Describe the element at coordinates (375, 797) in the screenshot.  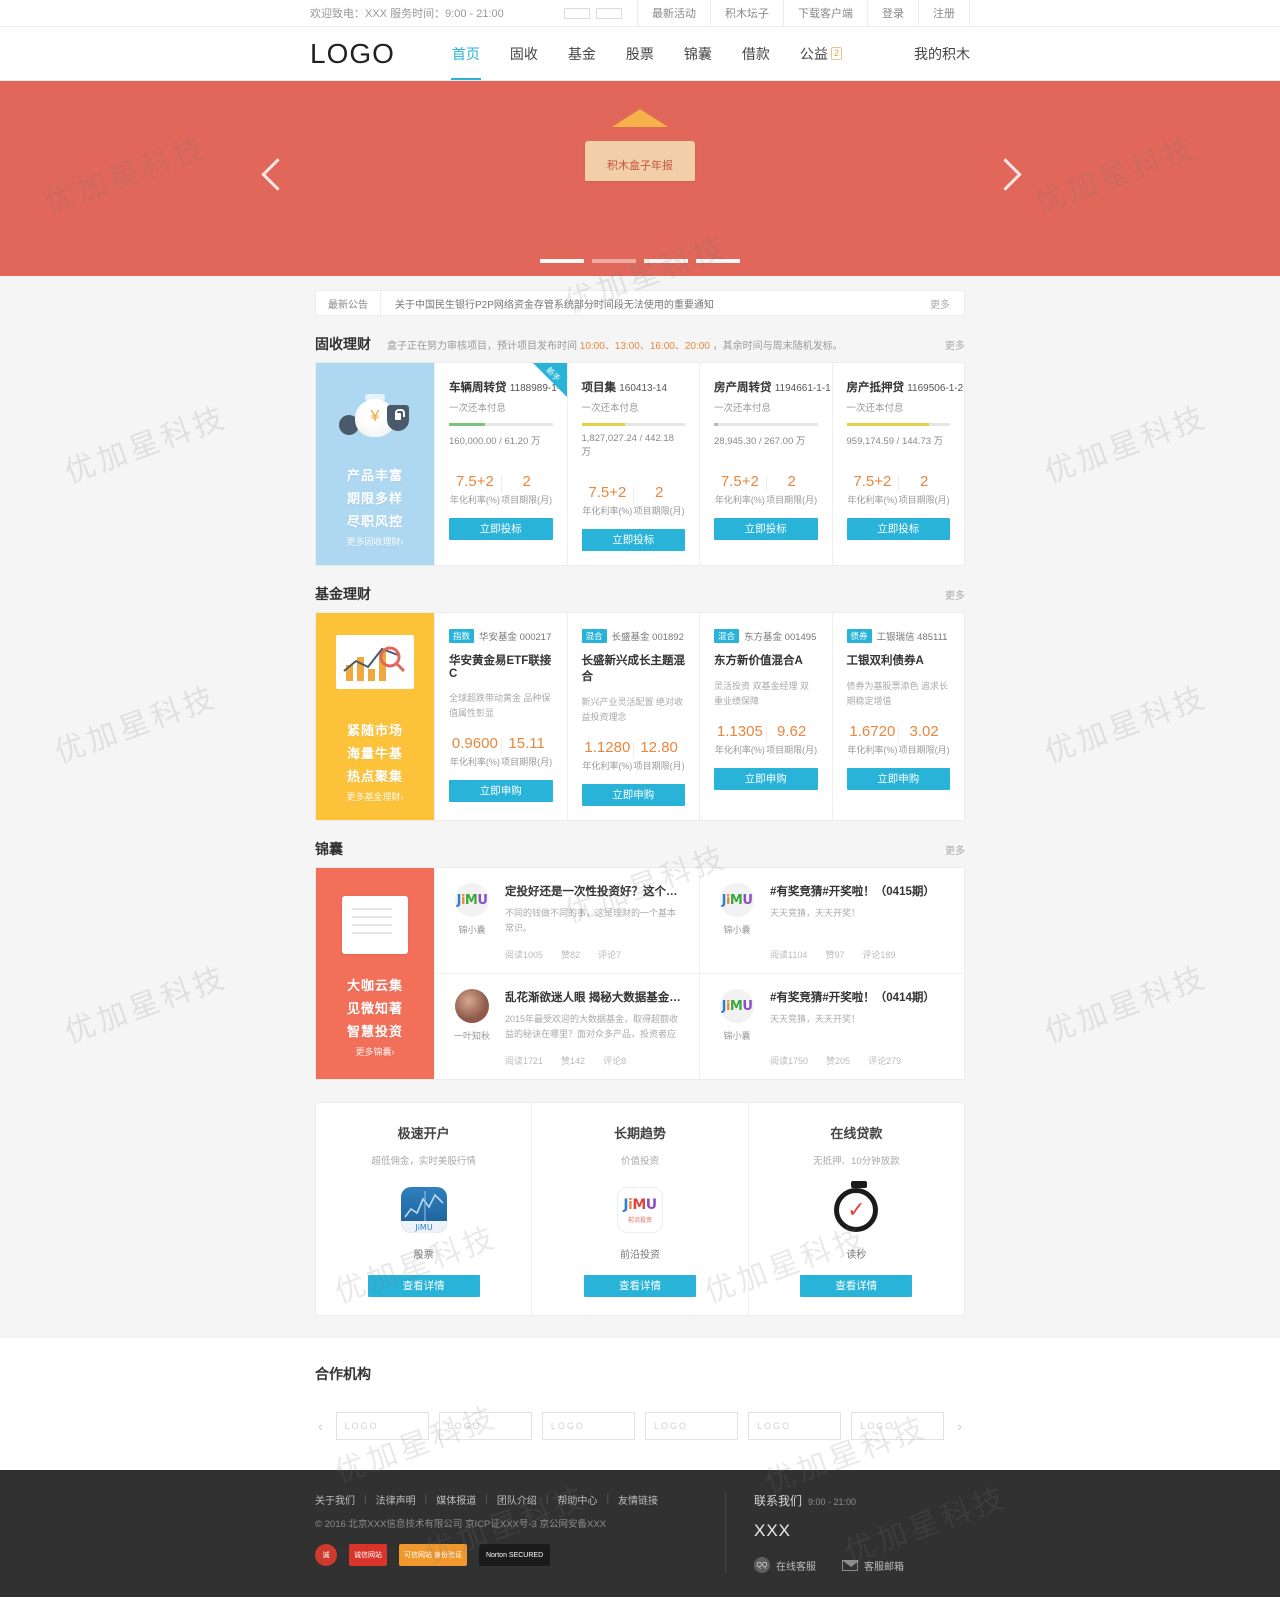
I see `promo-more-link: 更多基金理财›` at that location.